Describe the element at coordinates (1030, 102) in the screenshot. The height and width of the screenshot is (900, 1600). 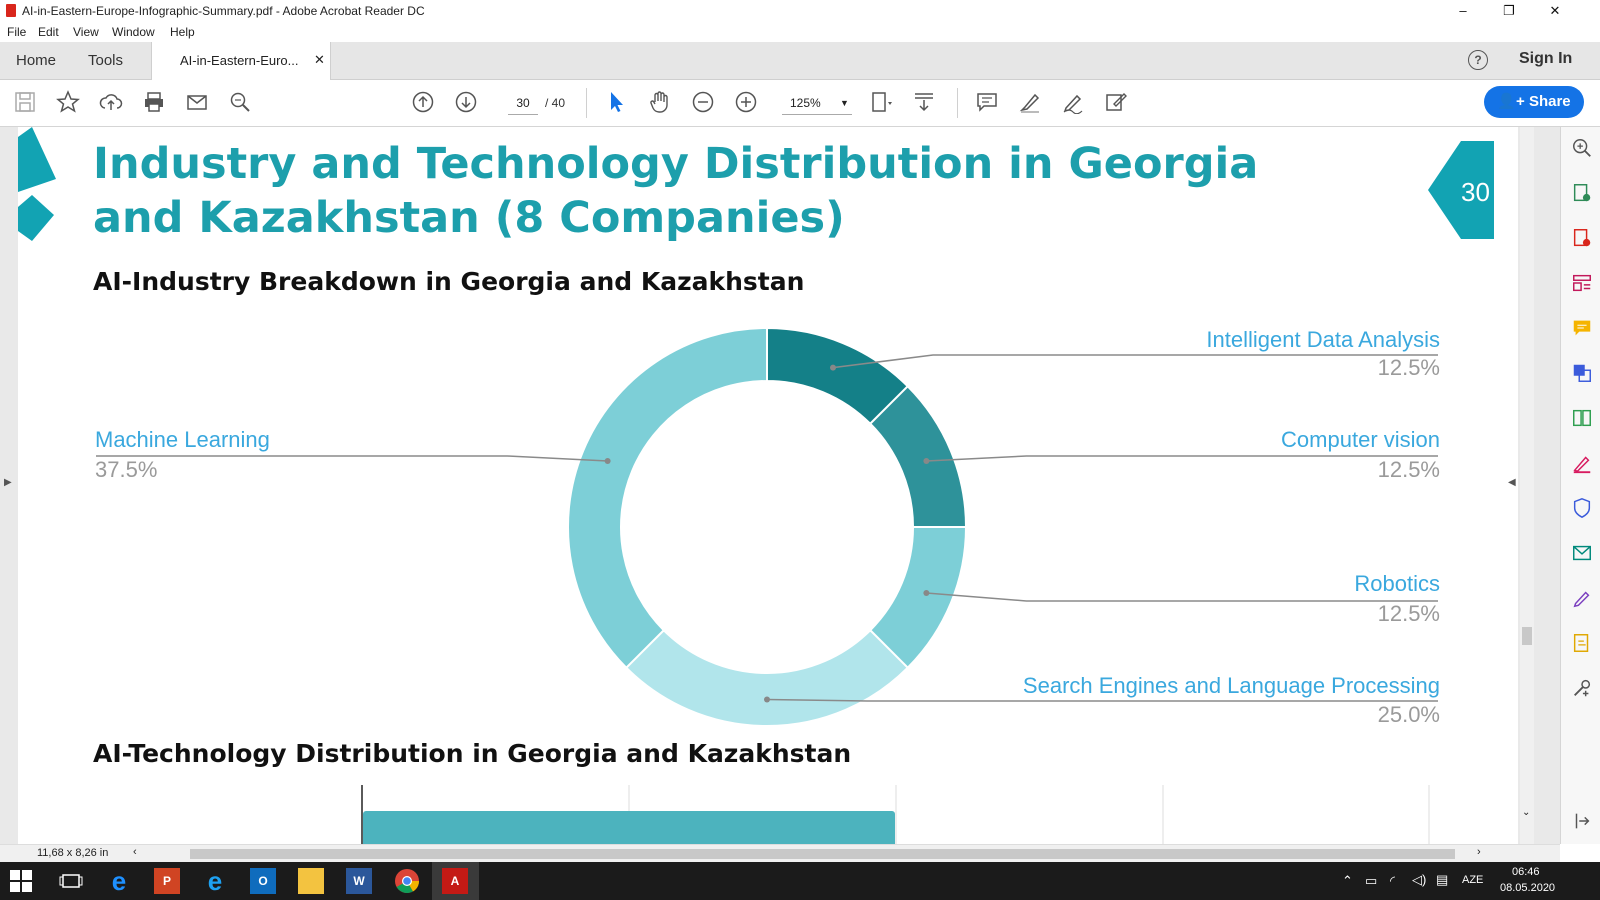
I see `highlight-pen-icon` at that location.